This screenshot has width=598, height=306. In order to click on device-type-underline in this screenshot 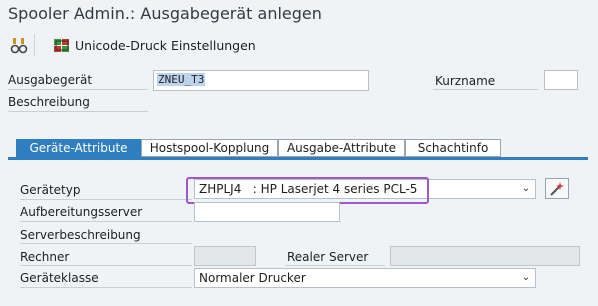, I will do `click(106, 199)`.